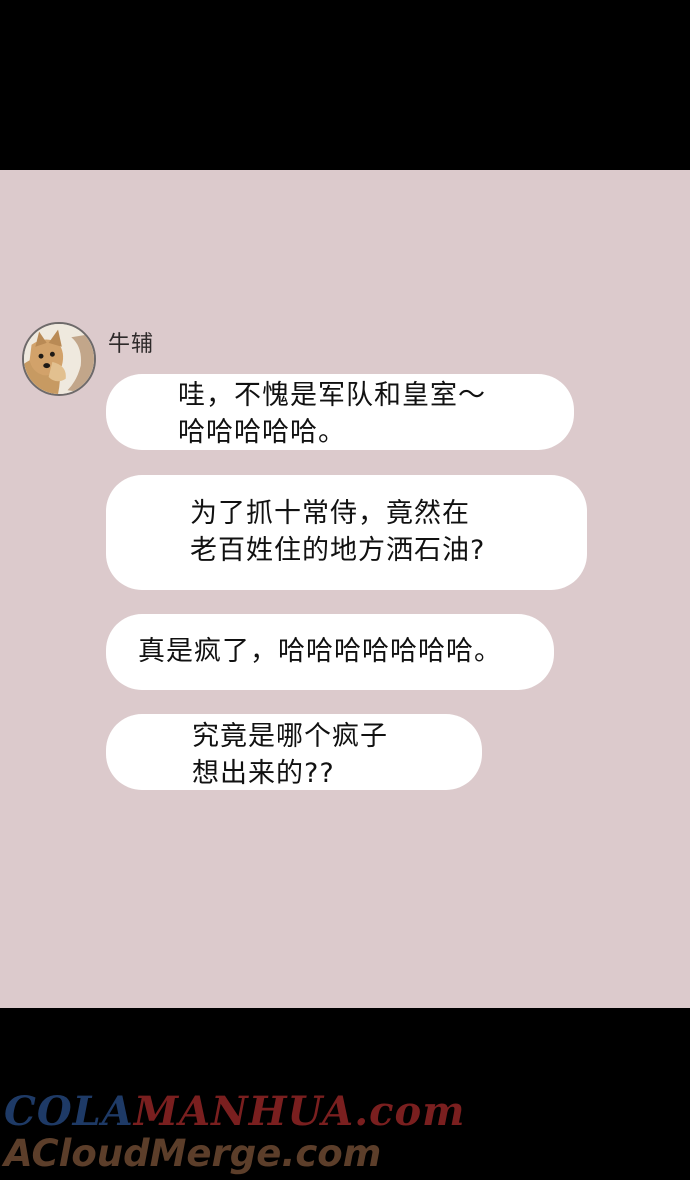 This screenshot has height=1180, width=690. Describe the element at coordinates (346, 532) in the screenshot. I see `message-bubble: 为了抓十常侍，竟然在 老百姓住的地方洒石油?` at that location.